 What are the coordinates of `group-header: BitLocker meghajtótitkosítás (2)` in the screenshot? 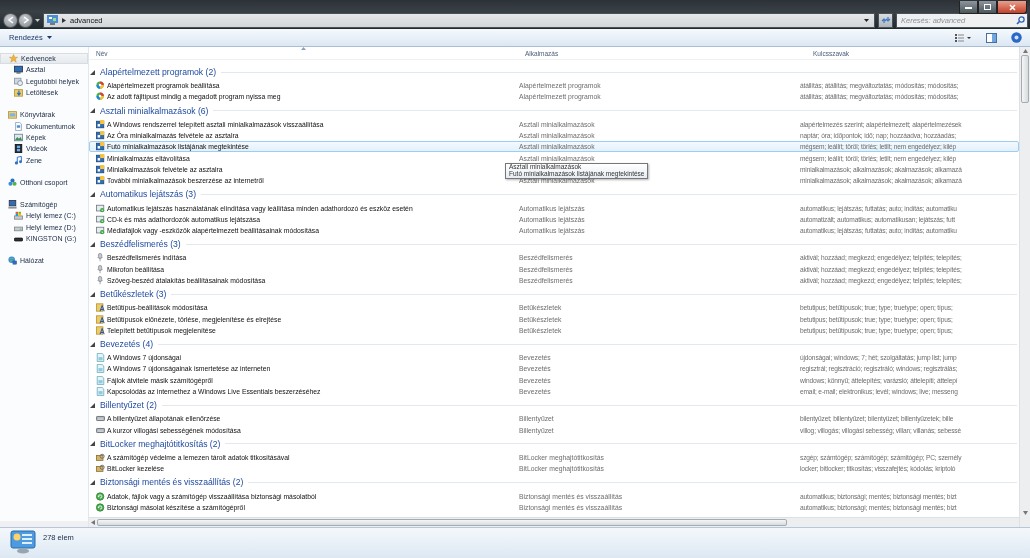 It's located at (160, 443).